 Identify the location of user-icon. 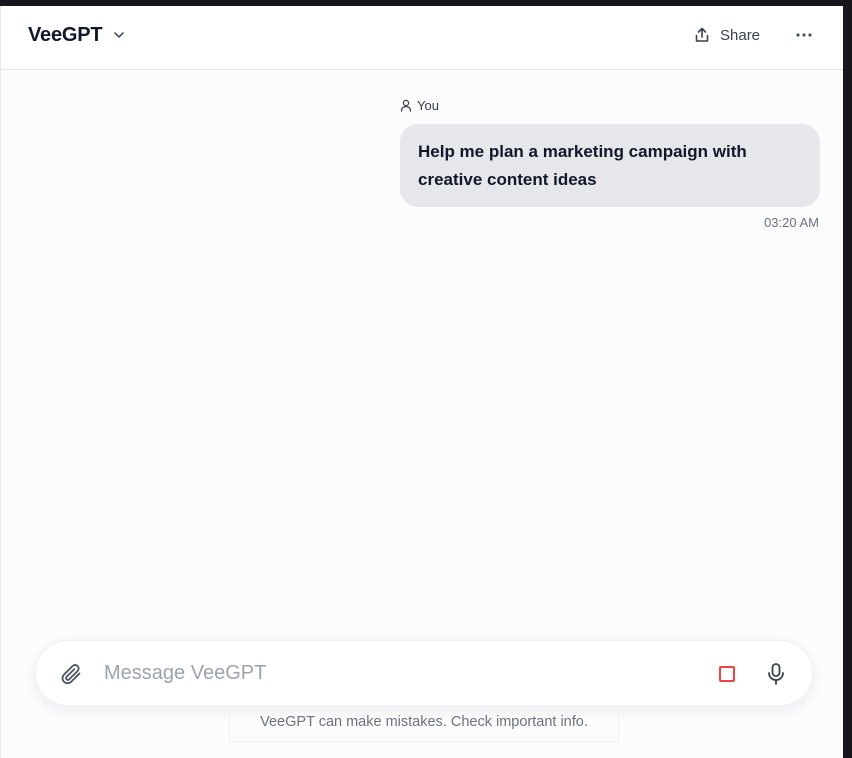
(406, 105).